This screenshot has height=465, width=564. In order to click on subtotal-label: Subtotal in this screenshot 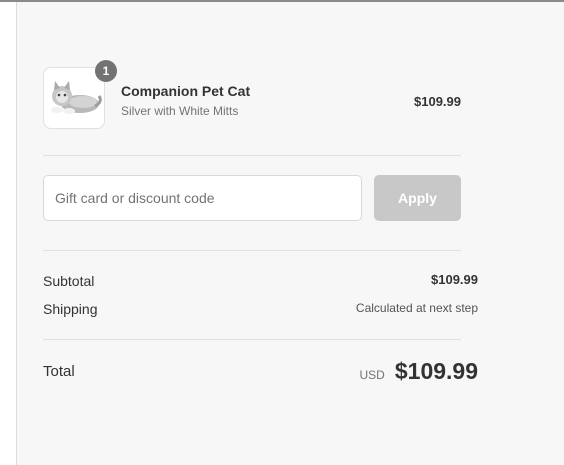, I will do `click(69, 281)`.